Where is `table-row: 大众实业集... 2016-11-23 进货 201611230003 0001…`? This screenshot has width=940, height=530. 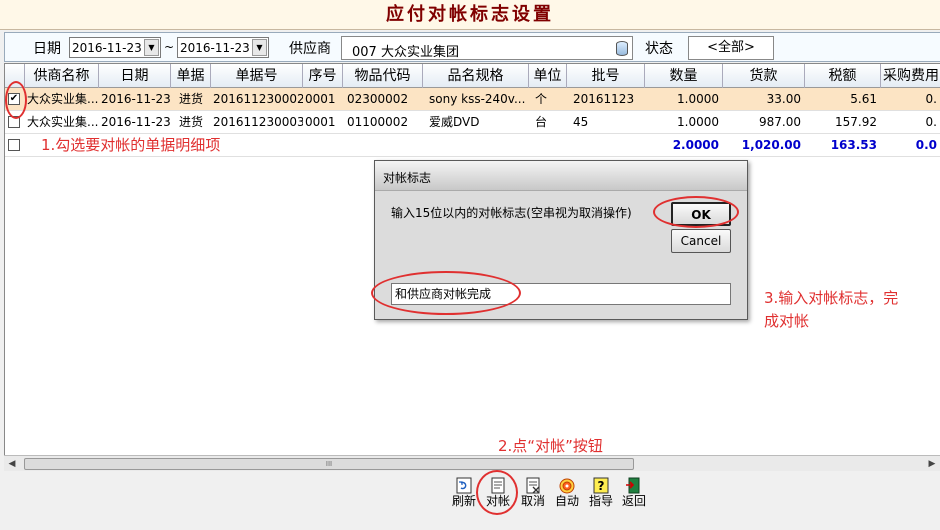
table-row: 大众实业集... 2016-11-23 进货 201611230003 0001… is located at coordinates (472, 122).